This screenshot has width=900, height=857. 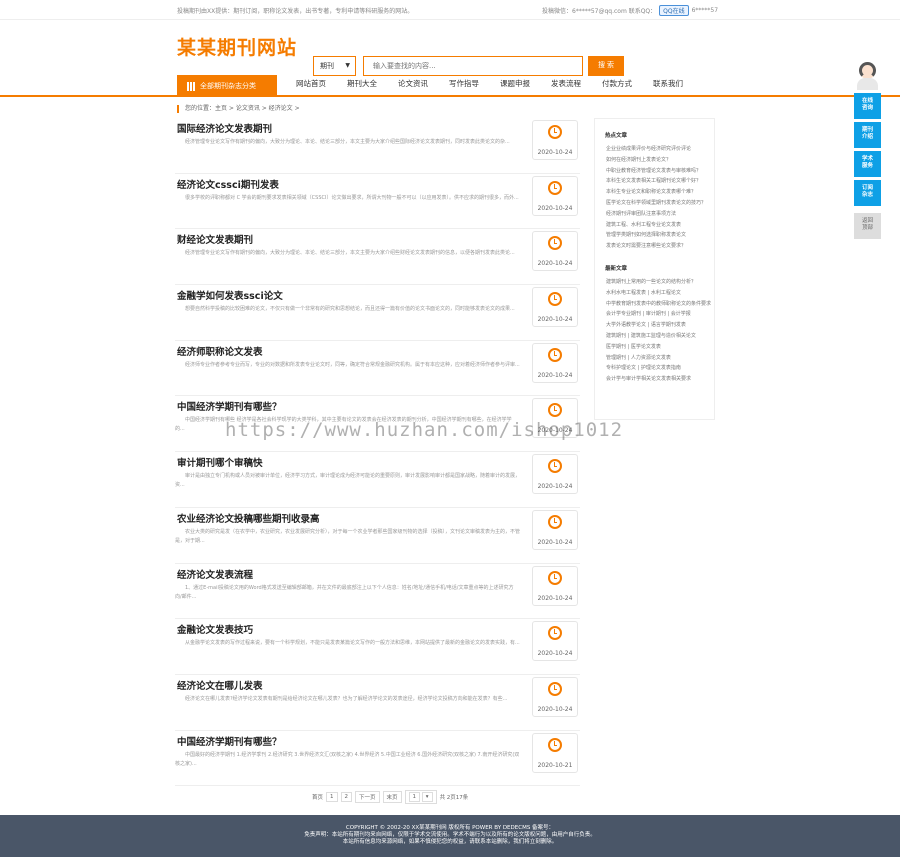 I want to click on footer-notice: 本站所有信息均来源网络，如果不慎侵犯您的权益，请联系本站删除，我们将立刻删除。, so click(x=450, y=842).